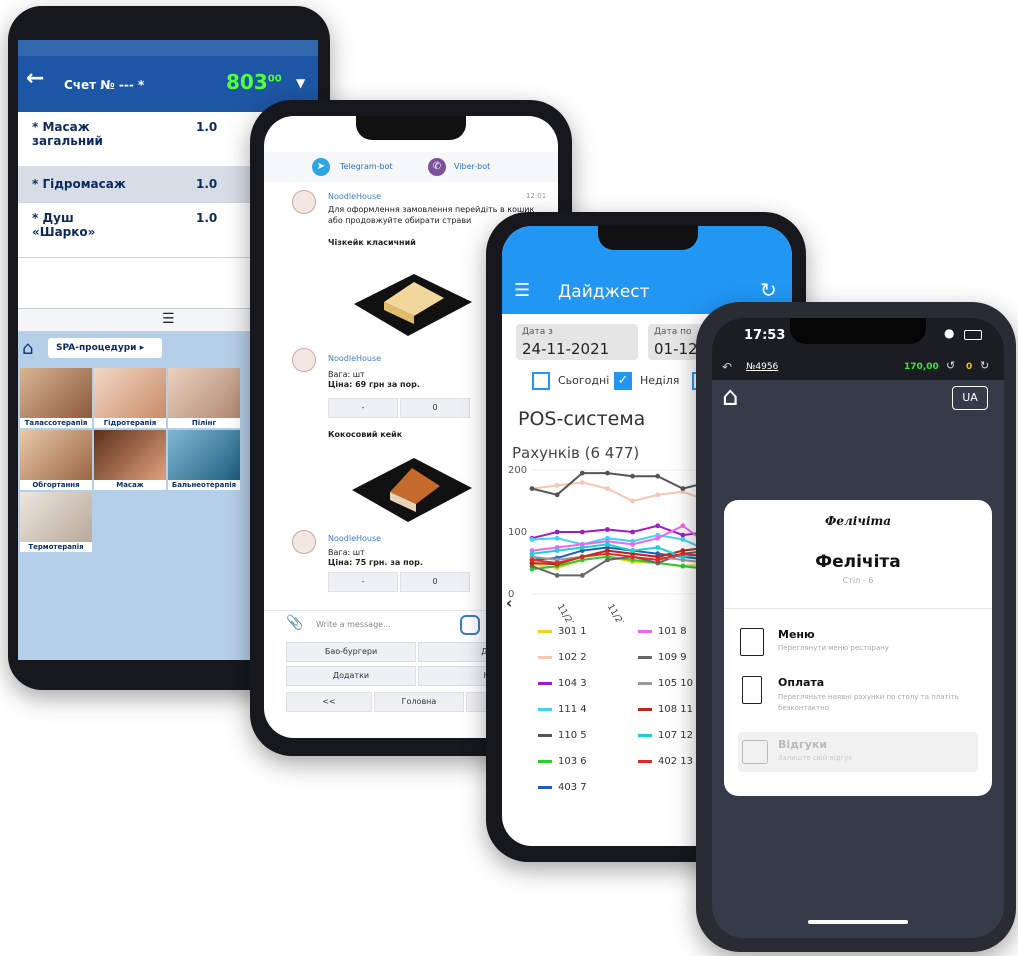 The width and height of the screenshot is (1018, 956). Describe the element at coordinates (675, 735) in the screenshot. I see `legend-label: 107 12` at that location.